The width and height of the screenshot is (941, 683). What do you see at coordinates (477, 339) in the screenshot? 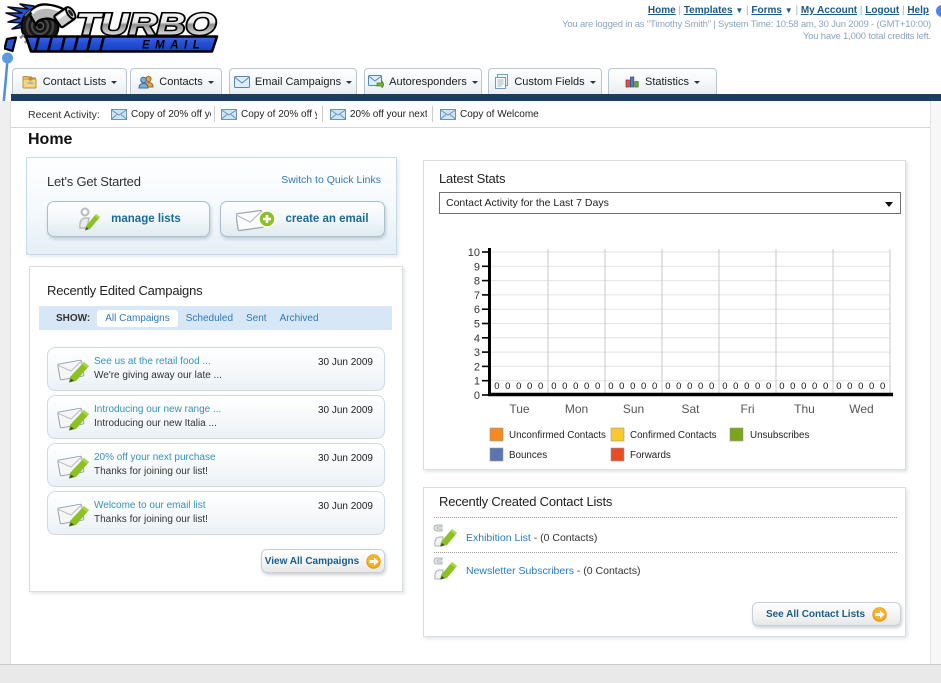
I see `svg-text: 4` at bounding box center [477, 339].